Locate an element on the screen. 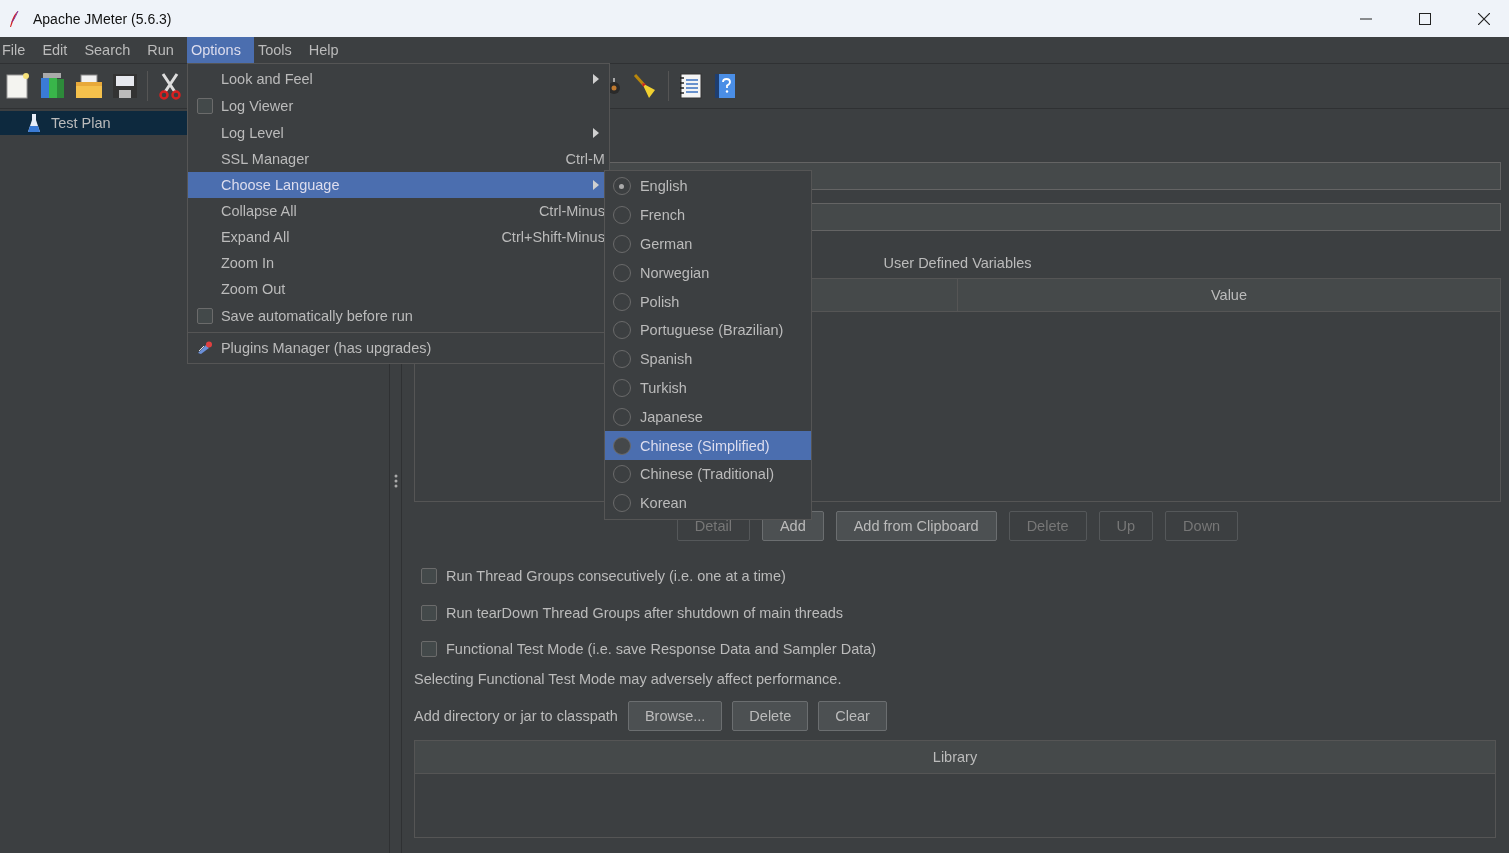 The image size is (1509, 853). note-text: Selecting Functional Test Mode may adversely affect performance. is located at coordinates (628, 679).